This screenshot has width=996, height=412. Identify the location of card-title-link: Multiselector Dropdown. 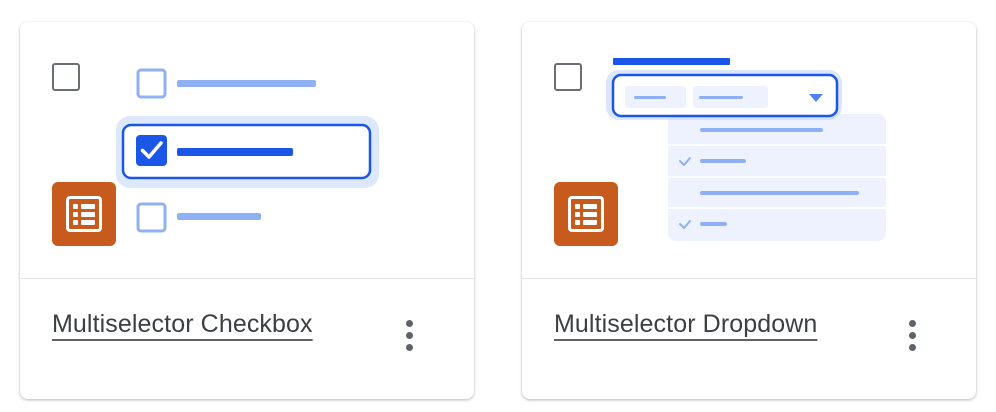
(685, 324).